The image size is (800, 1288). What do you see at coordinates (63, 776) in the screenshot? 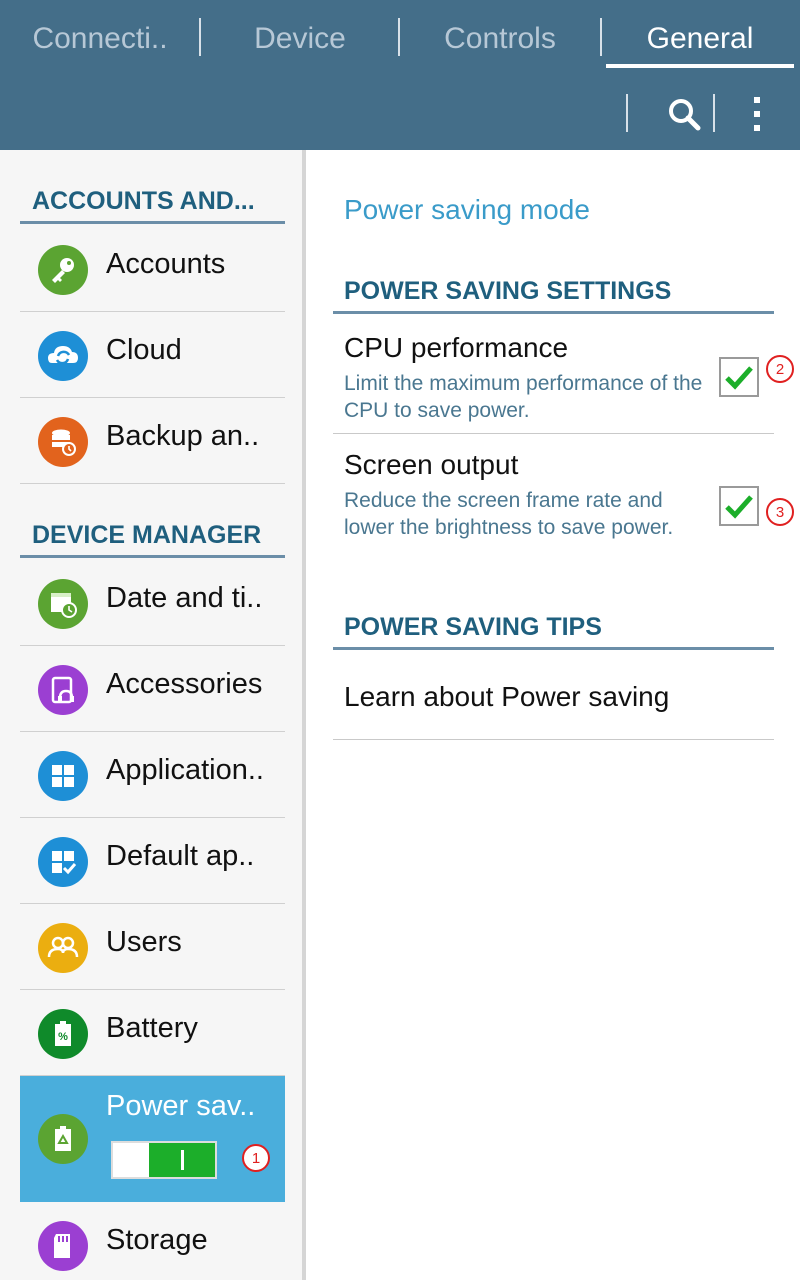
I see `apps-grid-icon` at bounding box center [63, 776].